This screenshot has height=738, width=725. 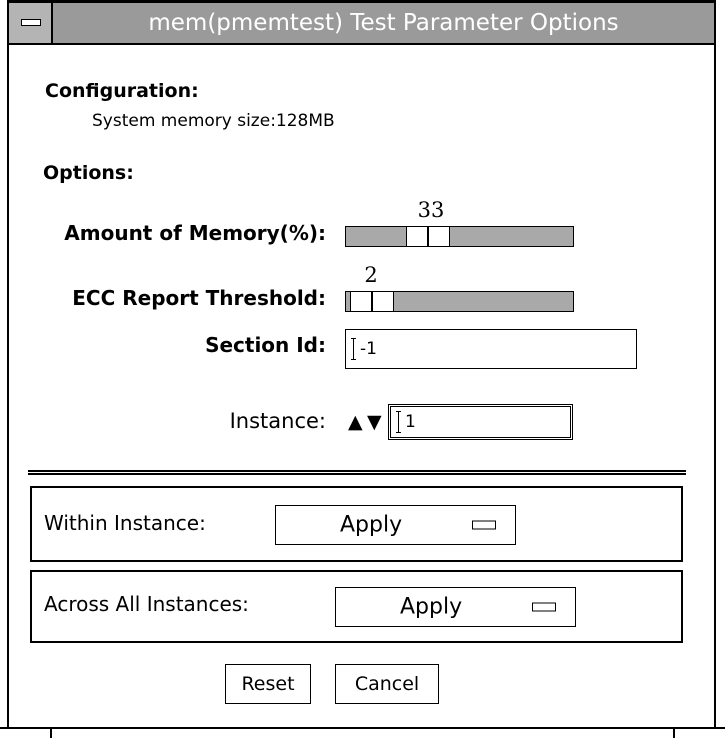 I want to click on ecc-report-threshold-slider, so click(x=459, y=301).